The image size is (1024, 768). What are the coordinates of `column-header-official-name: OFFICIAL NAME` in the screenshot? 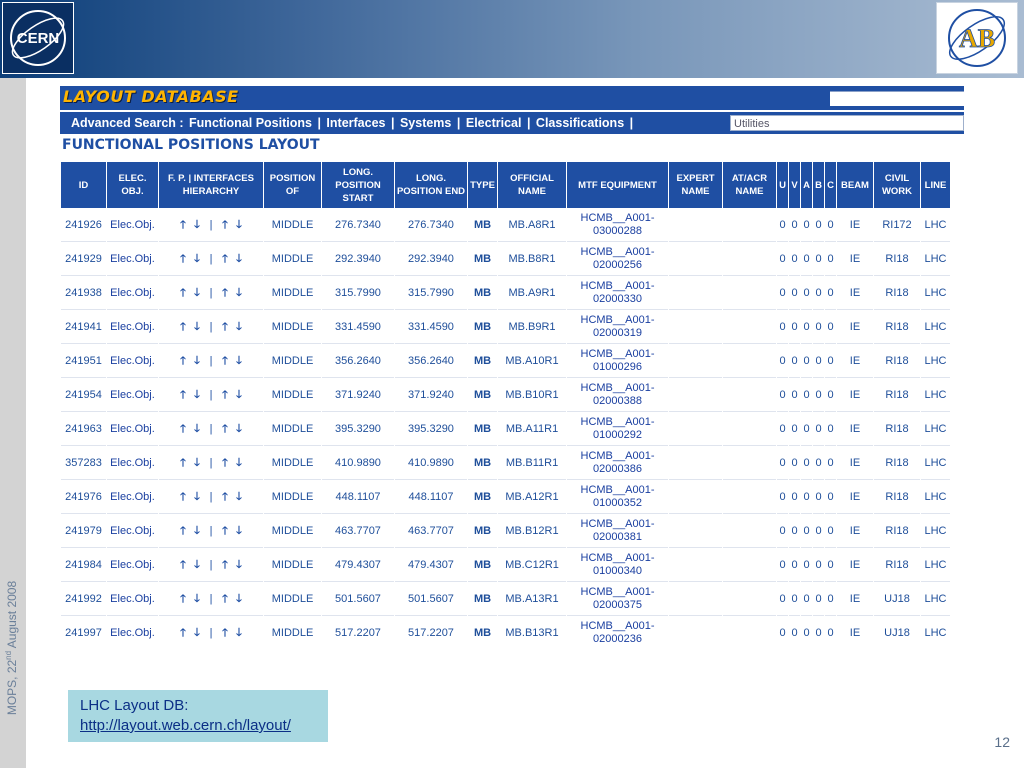 It's located at (532, 185).